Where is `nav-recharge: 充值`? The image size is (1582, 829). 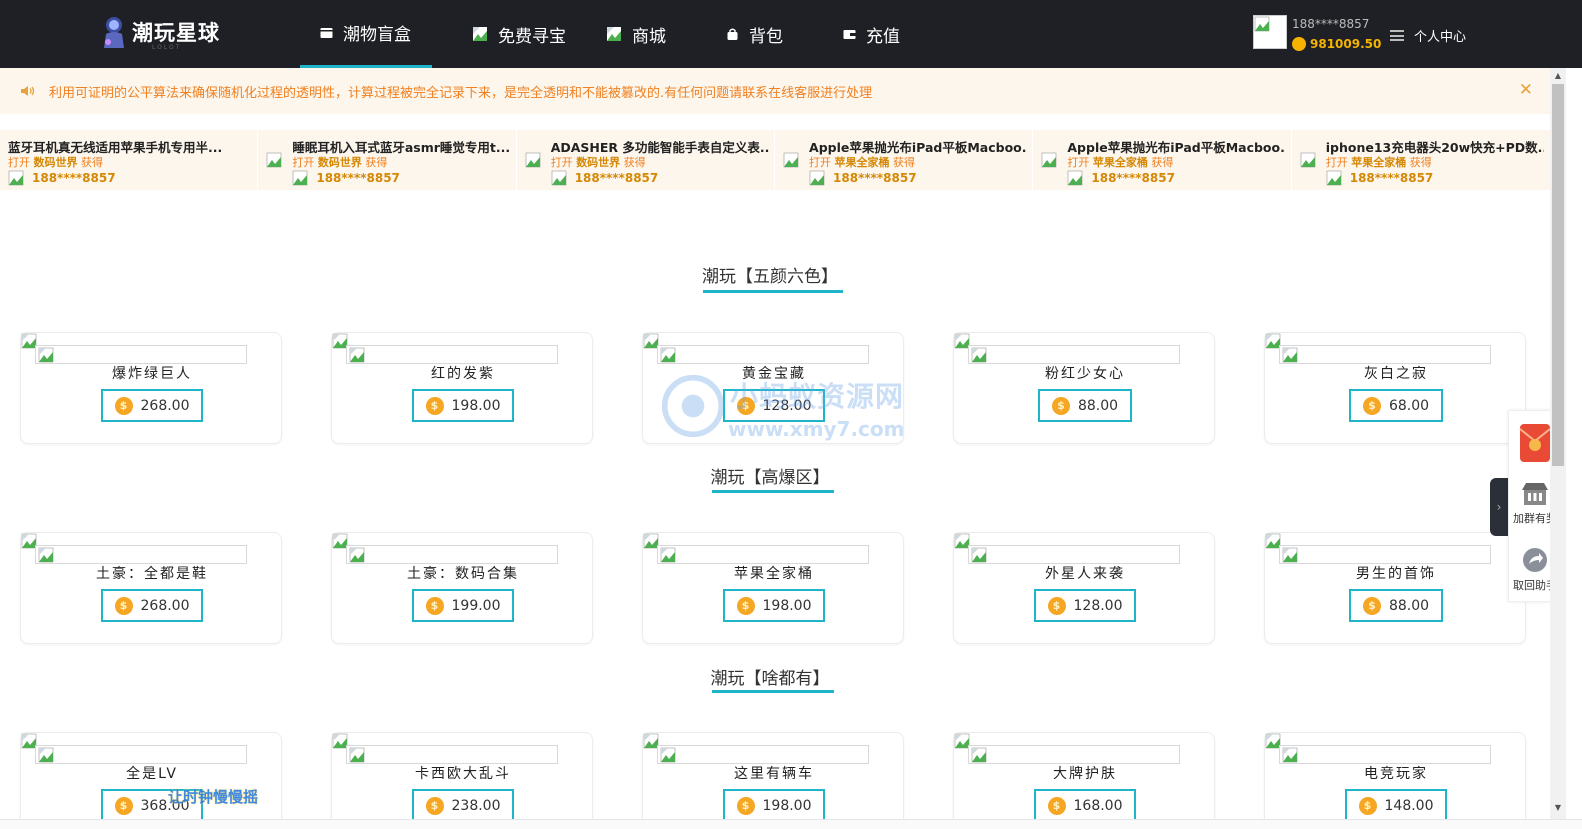
nav-recharge: 充值 is located at coordinates (875, 34).